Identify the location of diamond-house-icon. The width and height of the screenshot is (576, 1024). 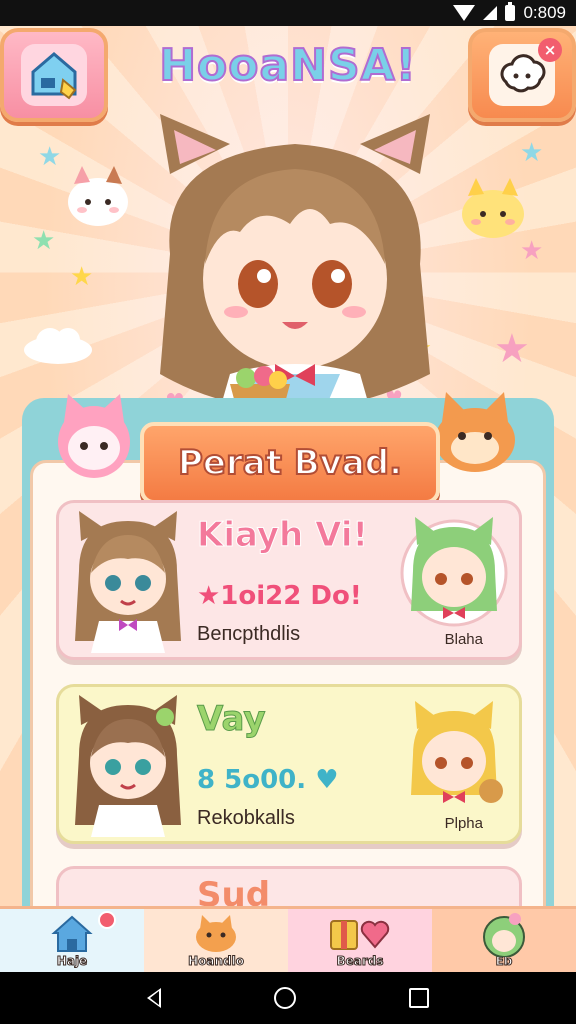
(54, 75).